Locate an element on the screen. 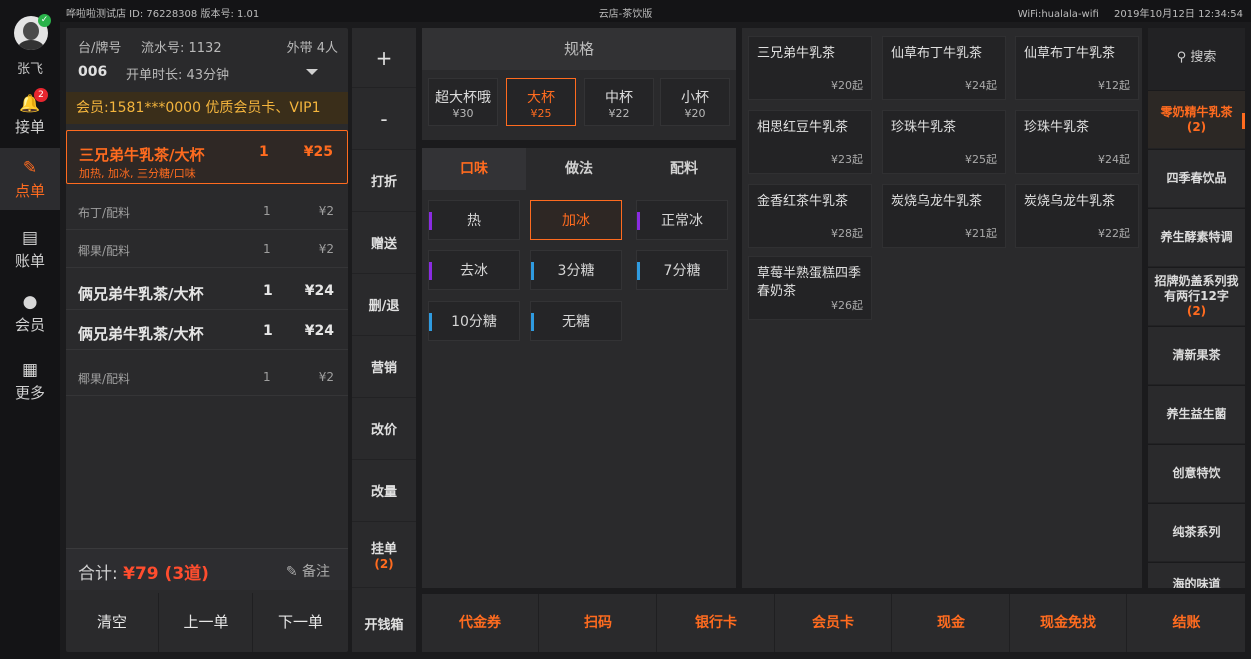 The width and height of the screenshot is (1251, 659). prev-order-button: 上一单 is located at coordinates (206, 622).